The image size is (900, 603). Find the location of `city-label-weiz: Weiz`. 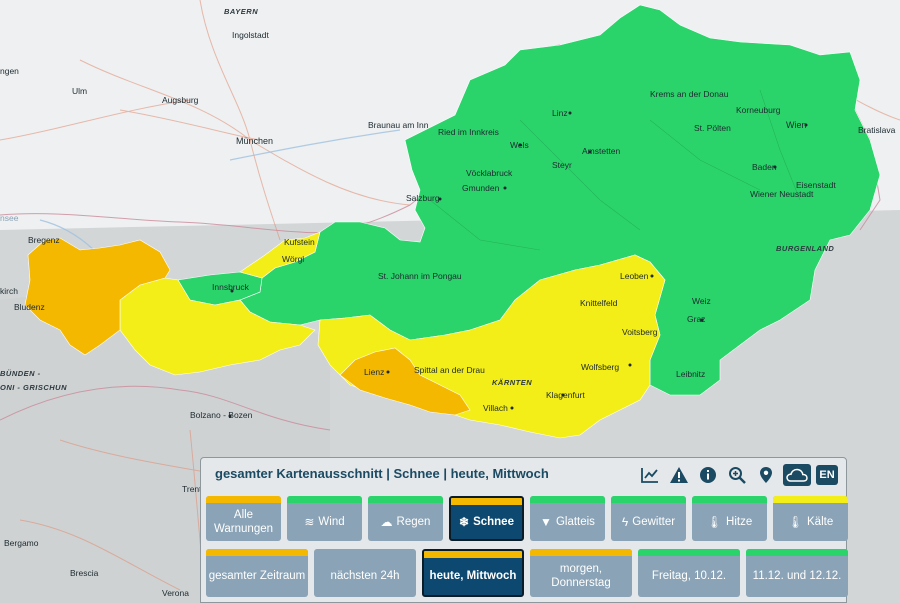

city-label-weiz: Weiz is located at coordinates (701, 301).